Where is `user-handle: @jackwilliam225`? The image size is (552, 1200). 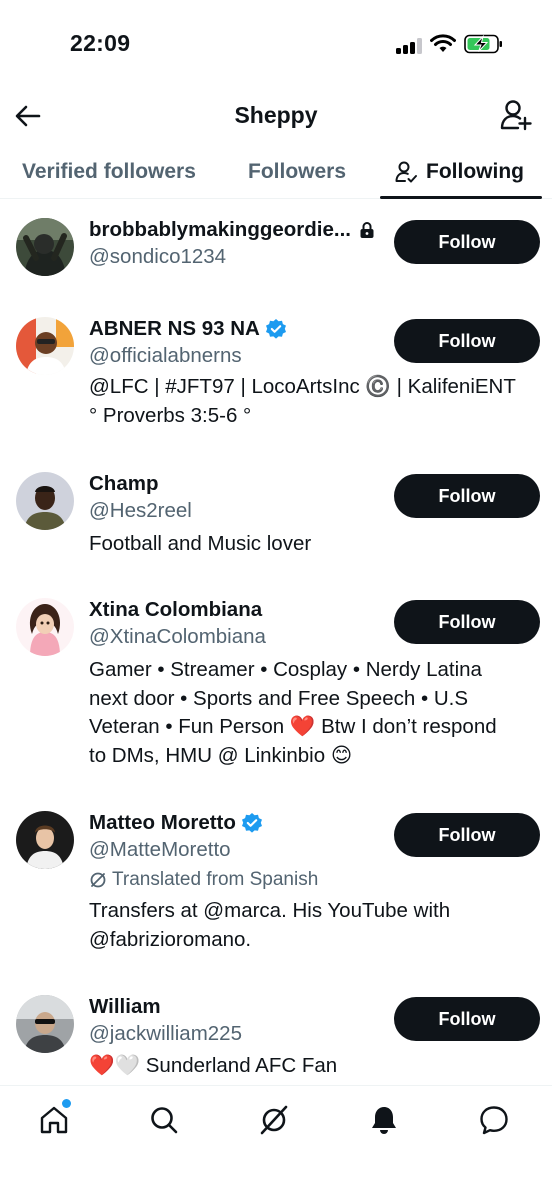
user-handle: @jackwilliam225 is located at coordinates (165, 1033).